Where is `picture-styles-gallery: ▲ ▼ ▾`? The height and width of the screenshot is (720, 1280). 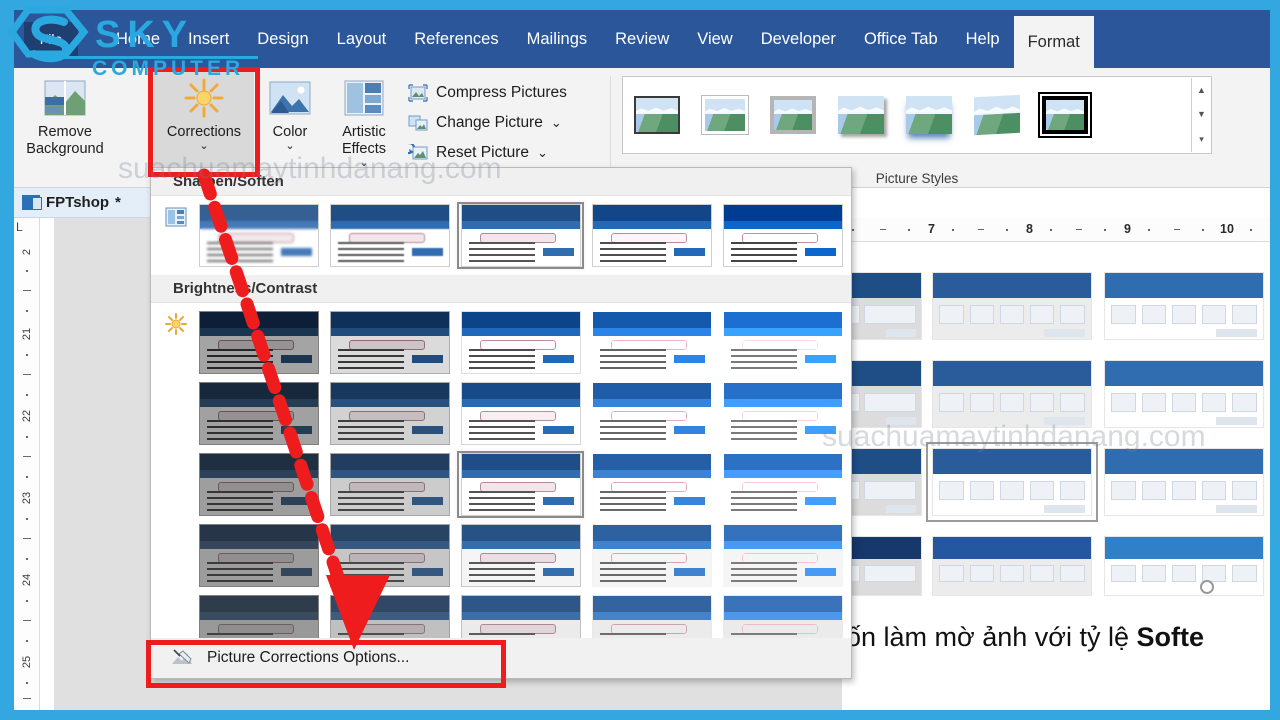
picture-styles-gallery: ▲ ▼ ▾ is located at coordinates (917, 115).